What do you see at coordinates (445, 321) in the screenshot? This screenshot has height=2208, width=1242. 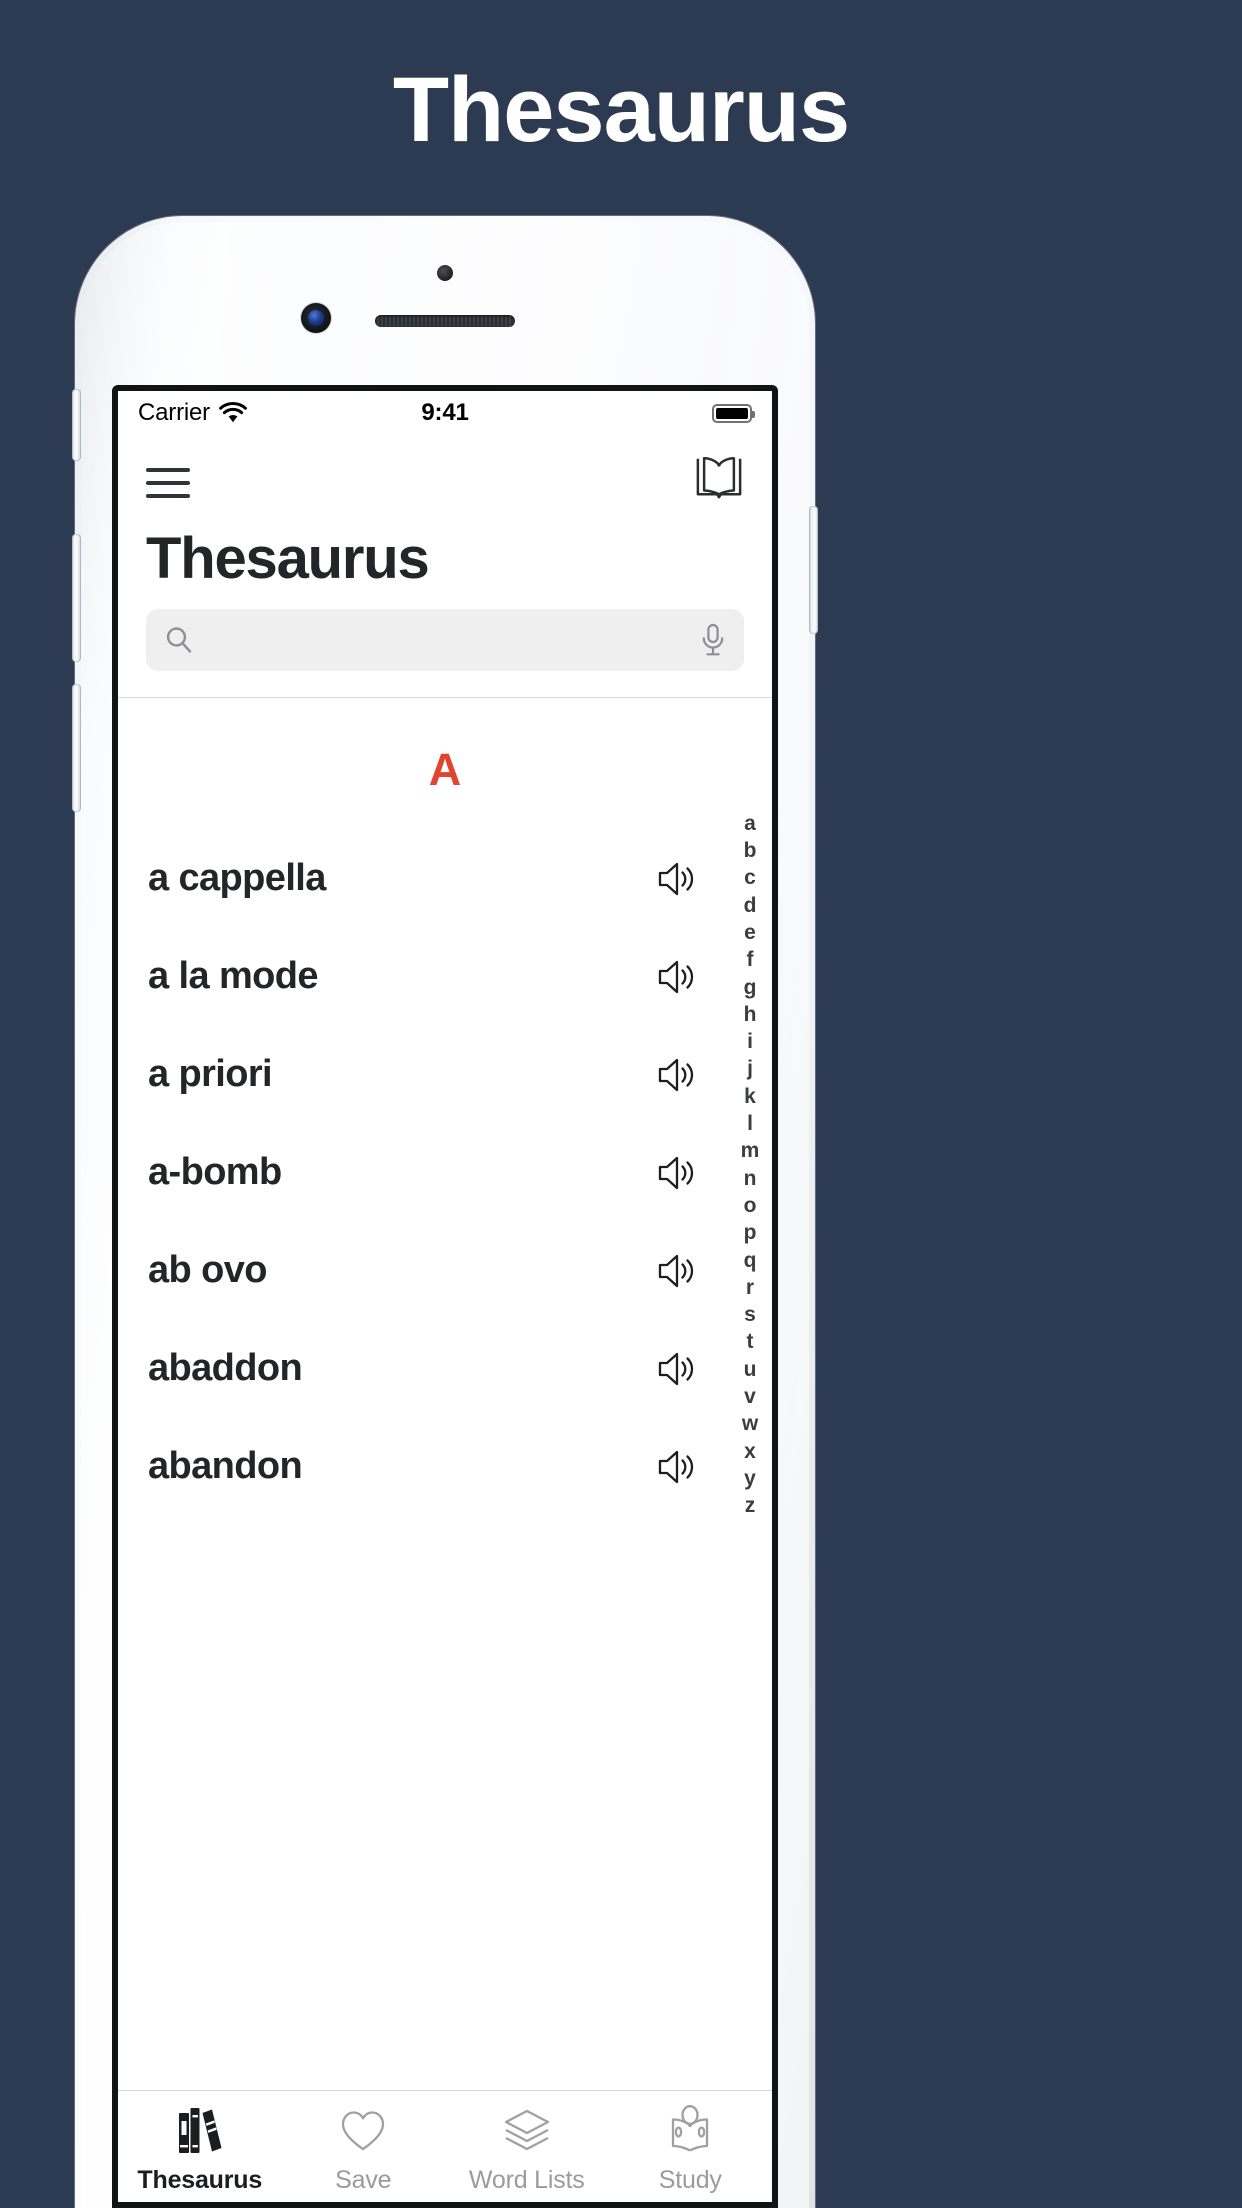 I see `earpiece-speaker-icon` at bounding box center [445, 321].